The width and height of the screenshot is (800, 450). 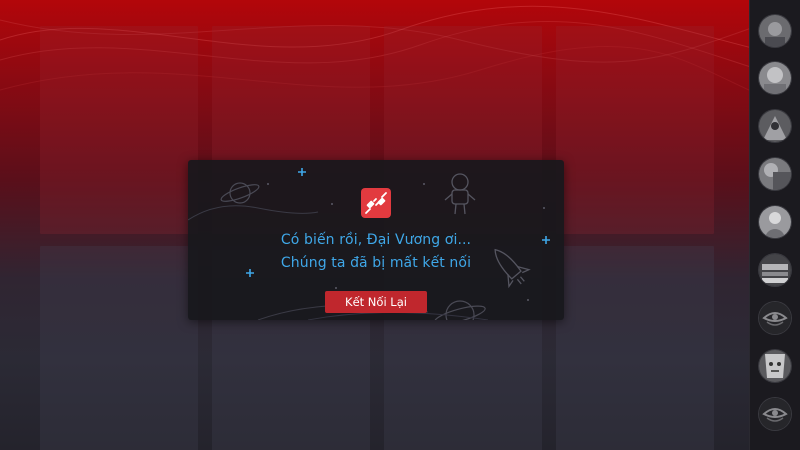 I want to click on unplugged-icon, so click(x=376, y=203).